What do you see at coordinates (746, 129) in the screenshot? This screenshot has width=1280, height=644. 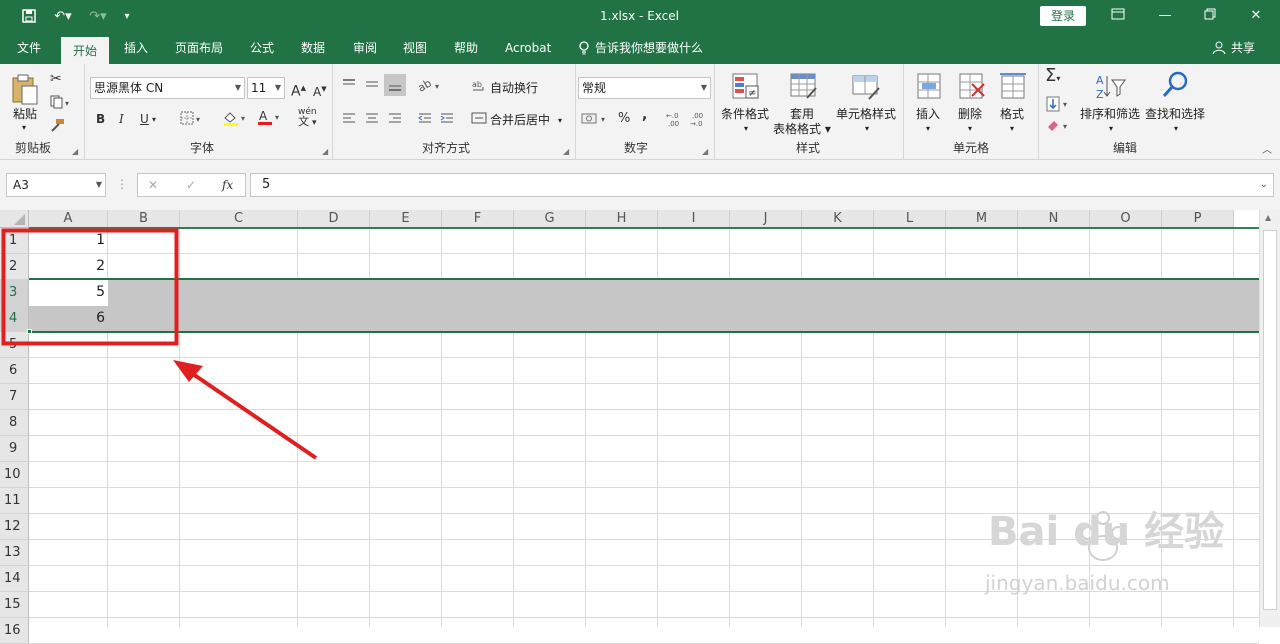 I see `conditional-dropdown-icon: ▾` at bounding box center [746, 129].